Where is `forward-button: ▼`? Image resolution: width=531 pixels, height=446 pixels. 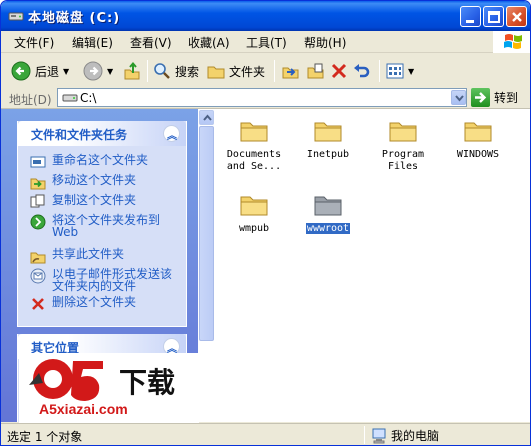 forward-button: ▼ is located at coordinates (98, 71).